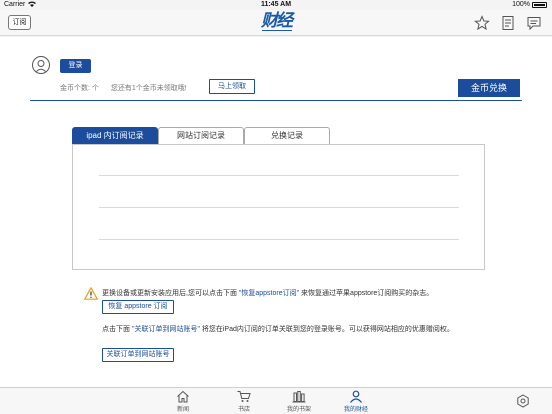 The height and width of the screenshot is (414, 552). I want to click on person-icon, so click(356, 396).